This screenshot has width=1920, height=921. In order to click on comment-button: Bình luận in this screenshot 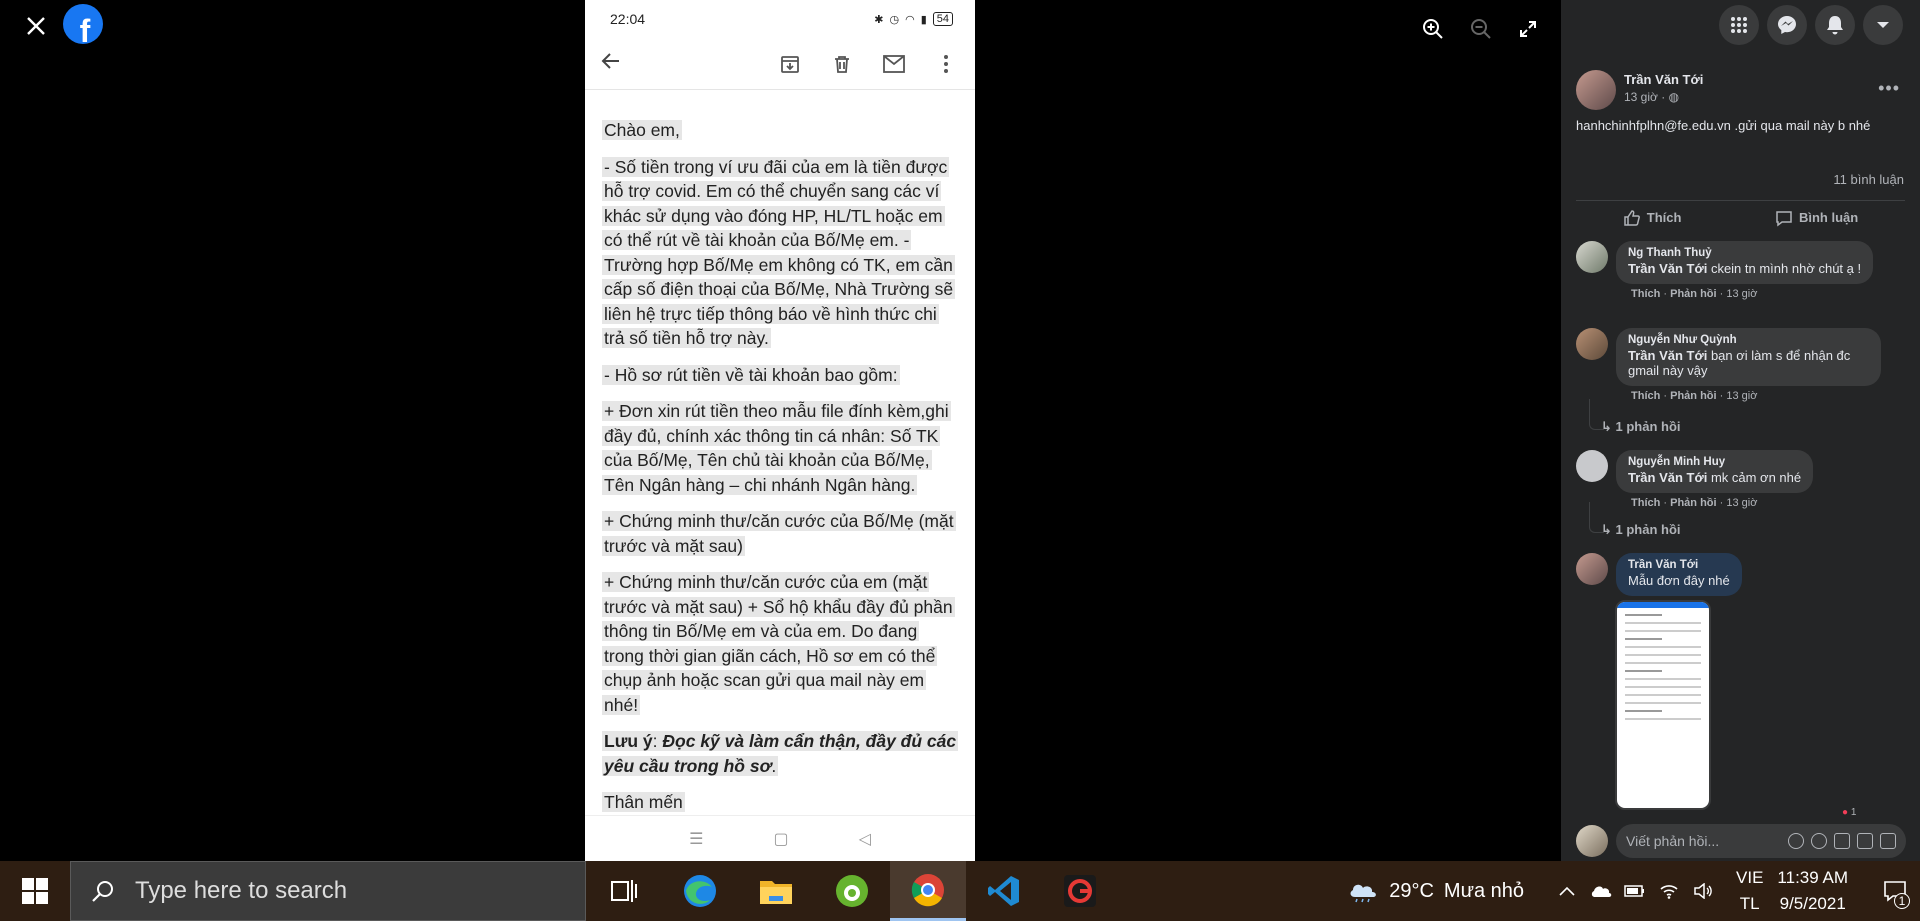, I will do `click(1816, 218)`.